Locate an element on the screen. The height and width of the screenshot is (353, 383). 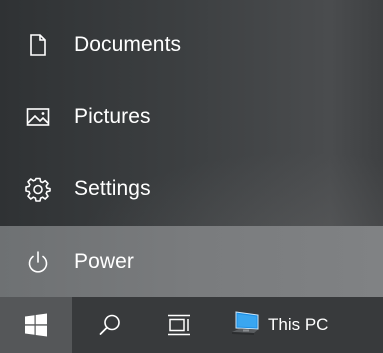
search-icon is located at coordinates (110, 325).